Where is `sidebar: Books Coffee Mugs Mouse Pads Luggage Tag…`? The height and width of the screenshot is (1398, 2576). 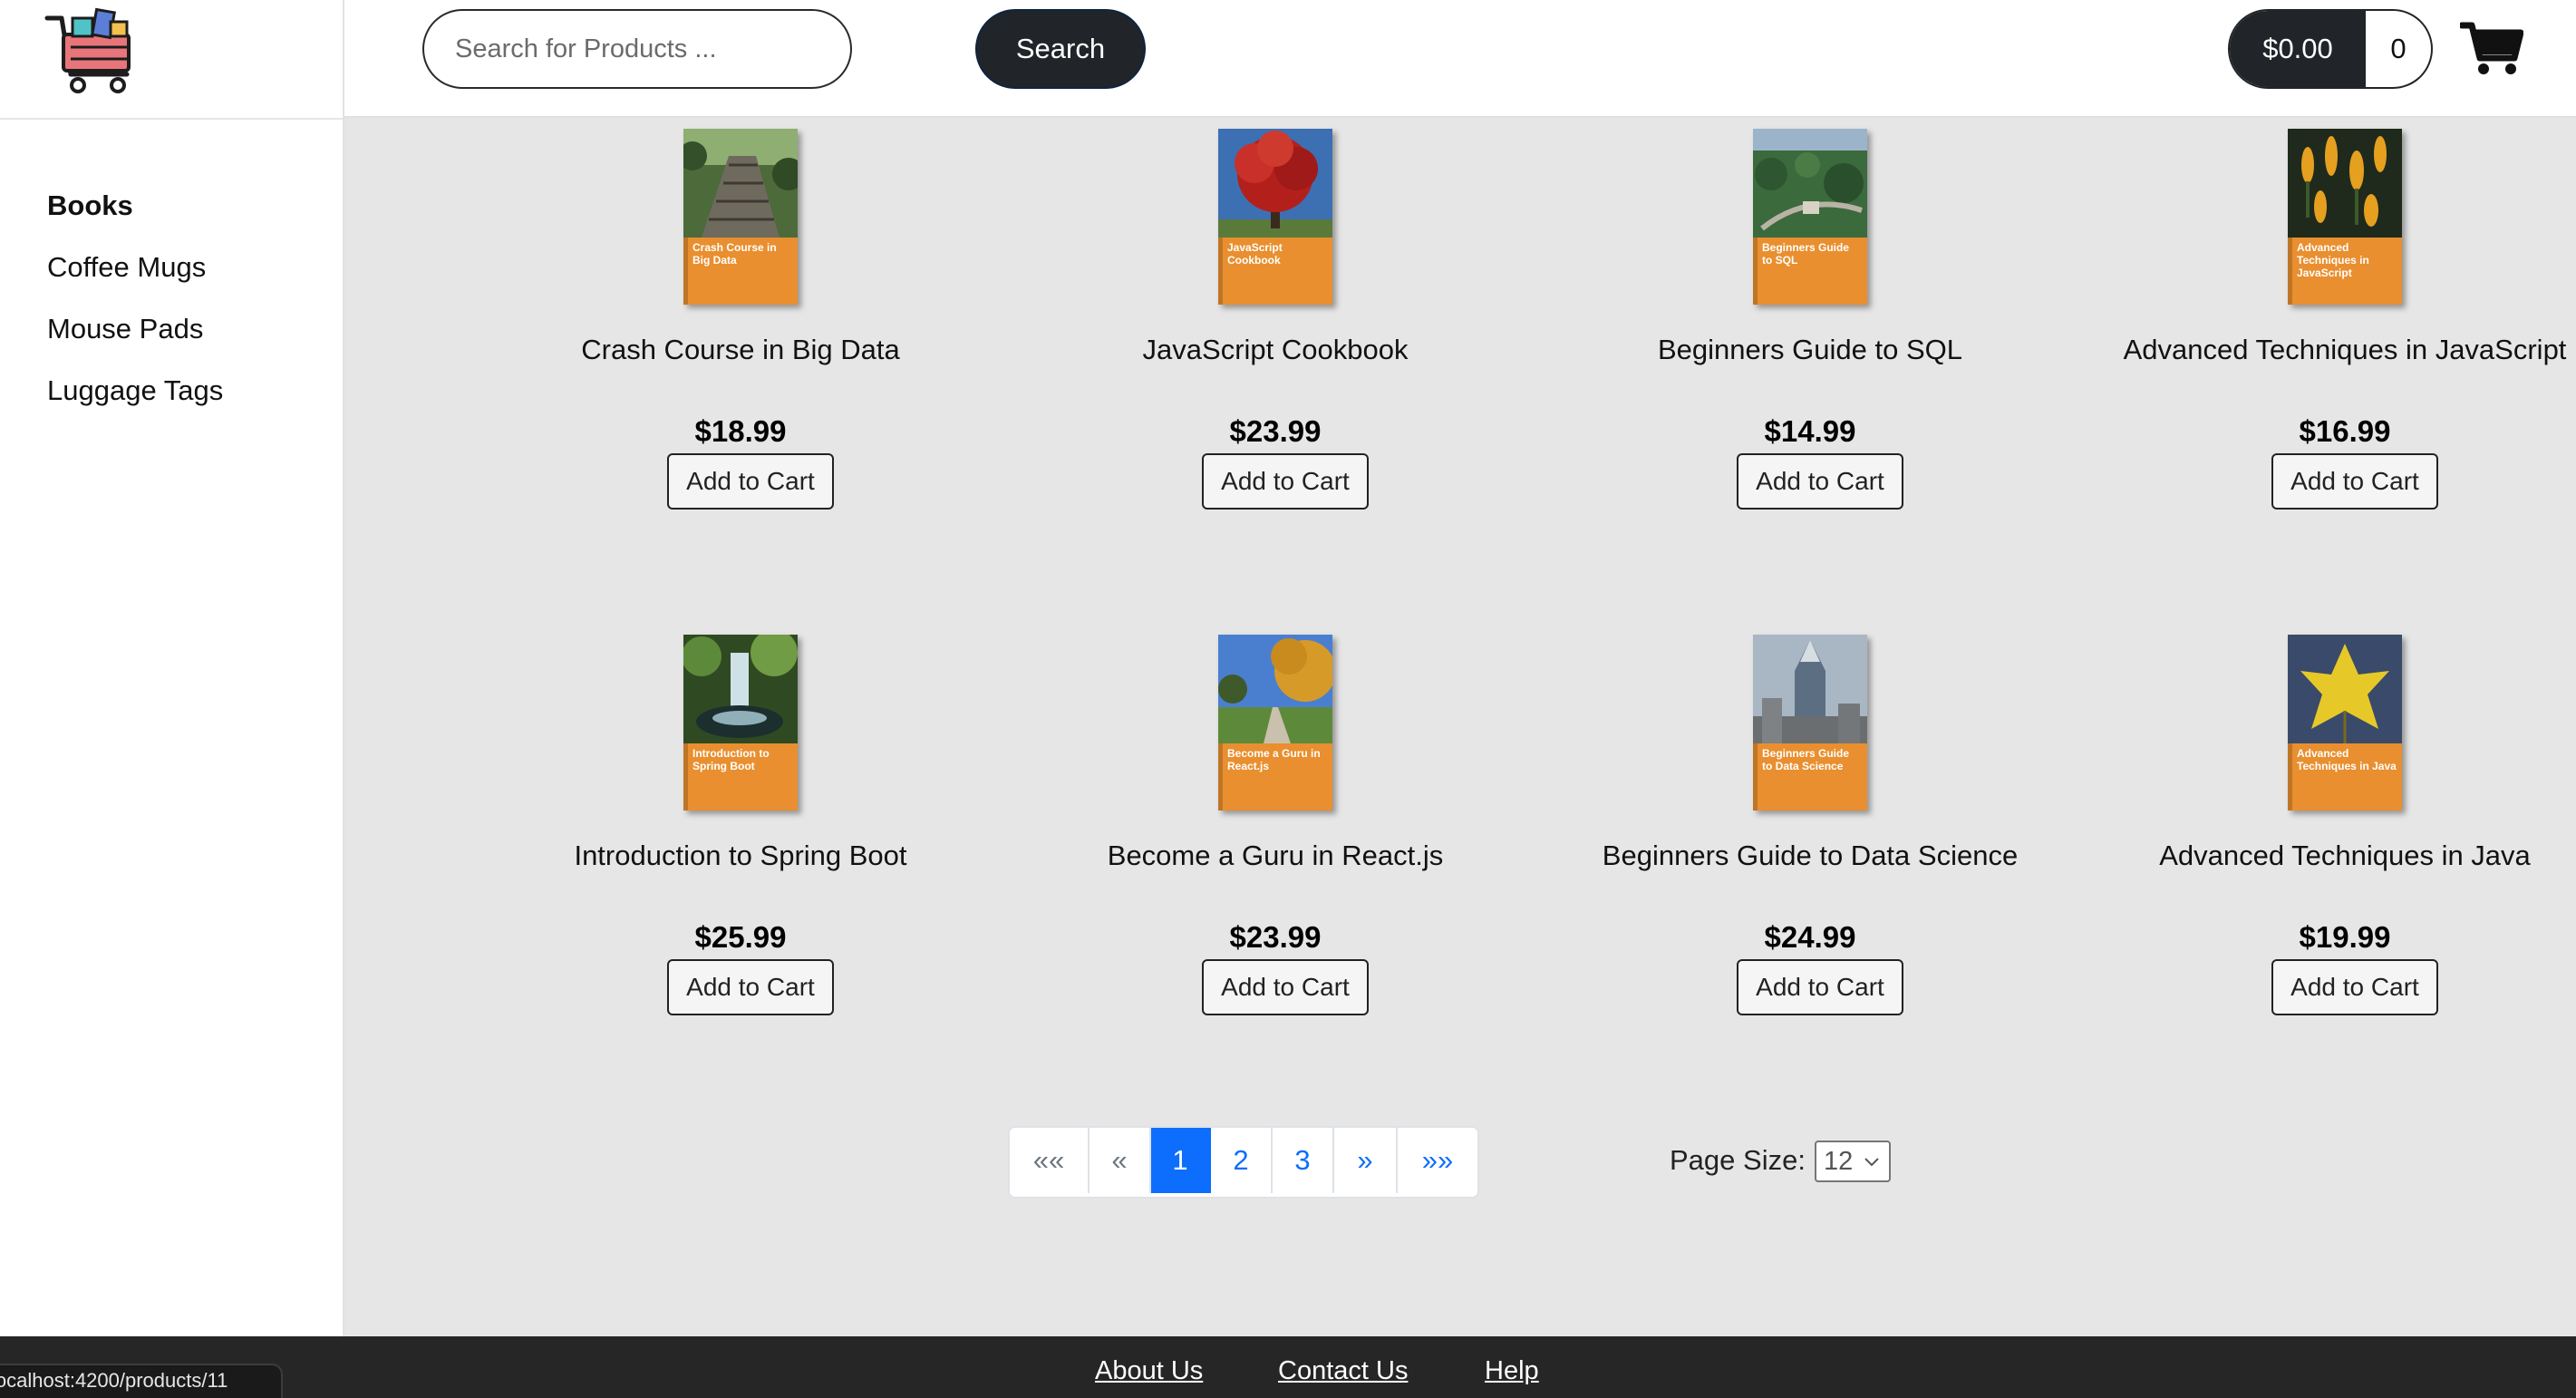 sidebar: Books Coffee Mugs Mouse Pads Luggage Tag… is located at coordinates (172, 668).